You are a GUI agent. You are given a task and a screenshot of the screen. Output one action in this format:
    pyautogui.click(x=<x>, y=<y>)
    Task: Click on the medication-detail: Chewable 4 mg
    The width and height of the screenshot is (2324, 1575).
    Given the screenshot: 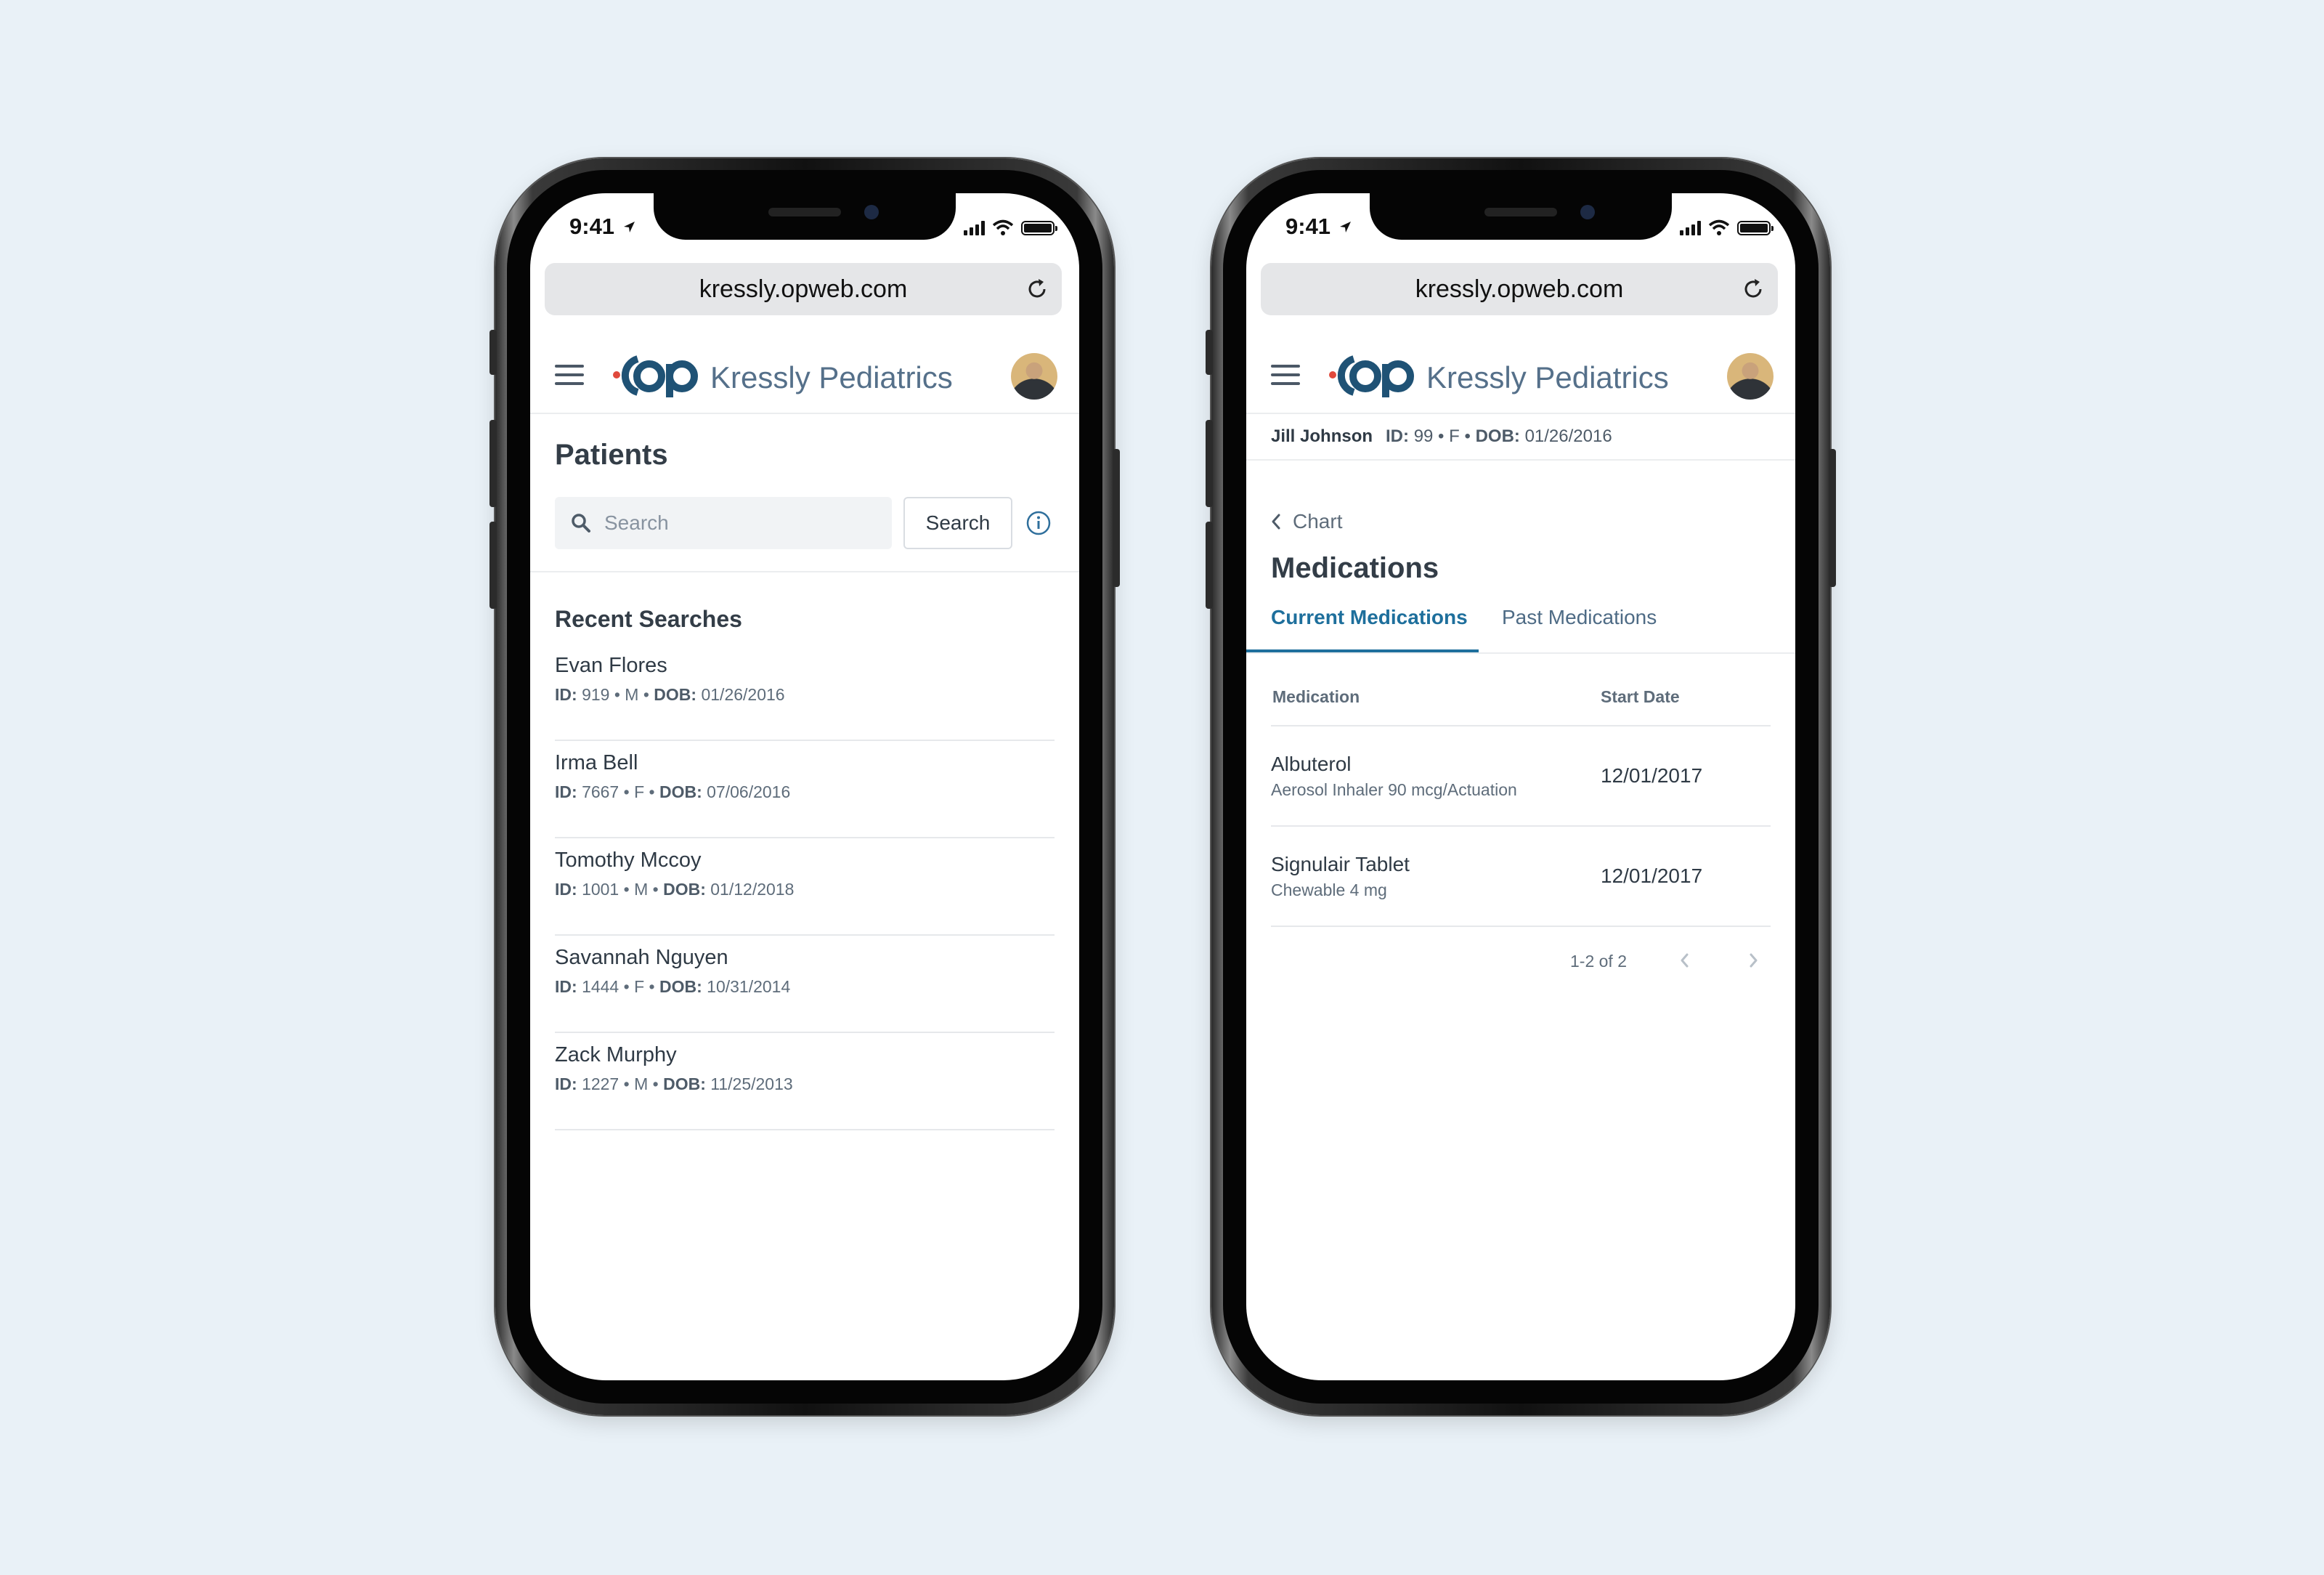 What is the action you would take?
    pyautogui.click(x=1329, y=889)
    